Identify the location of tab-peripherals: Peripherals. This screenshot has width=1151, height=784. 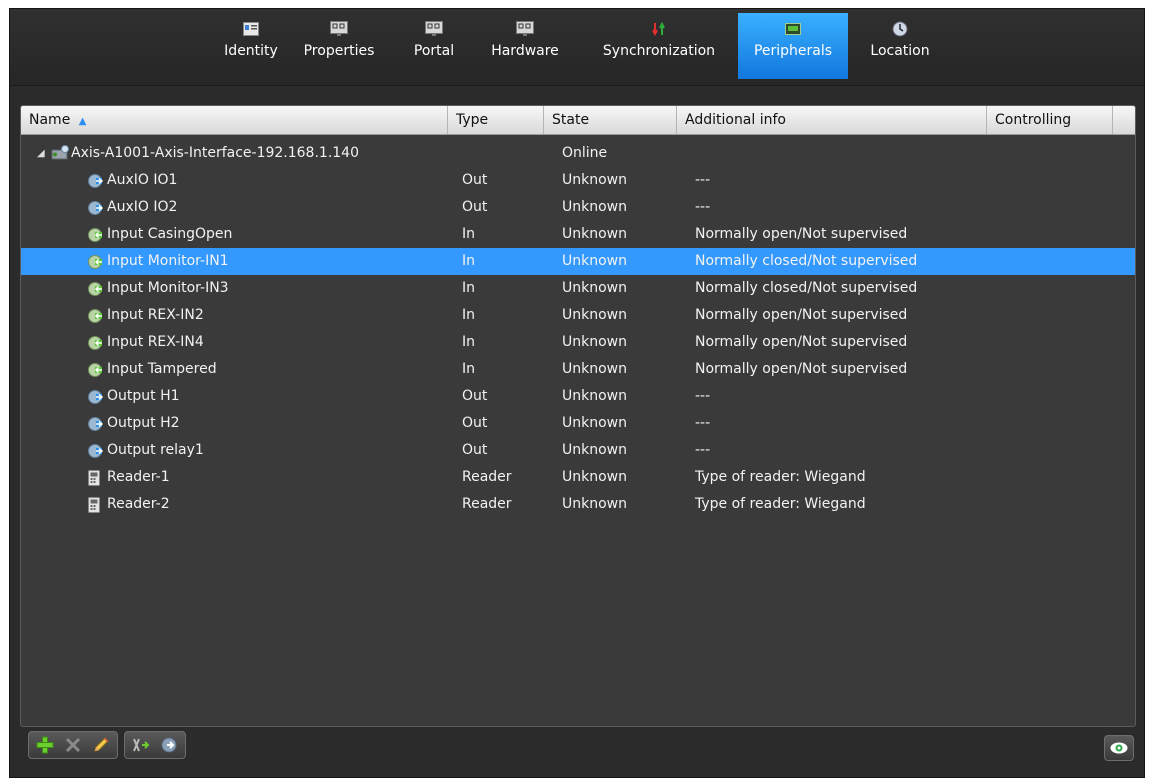
(793, 46).